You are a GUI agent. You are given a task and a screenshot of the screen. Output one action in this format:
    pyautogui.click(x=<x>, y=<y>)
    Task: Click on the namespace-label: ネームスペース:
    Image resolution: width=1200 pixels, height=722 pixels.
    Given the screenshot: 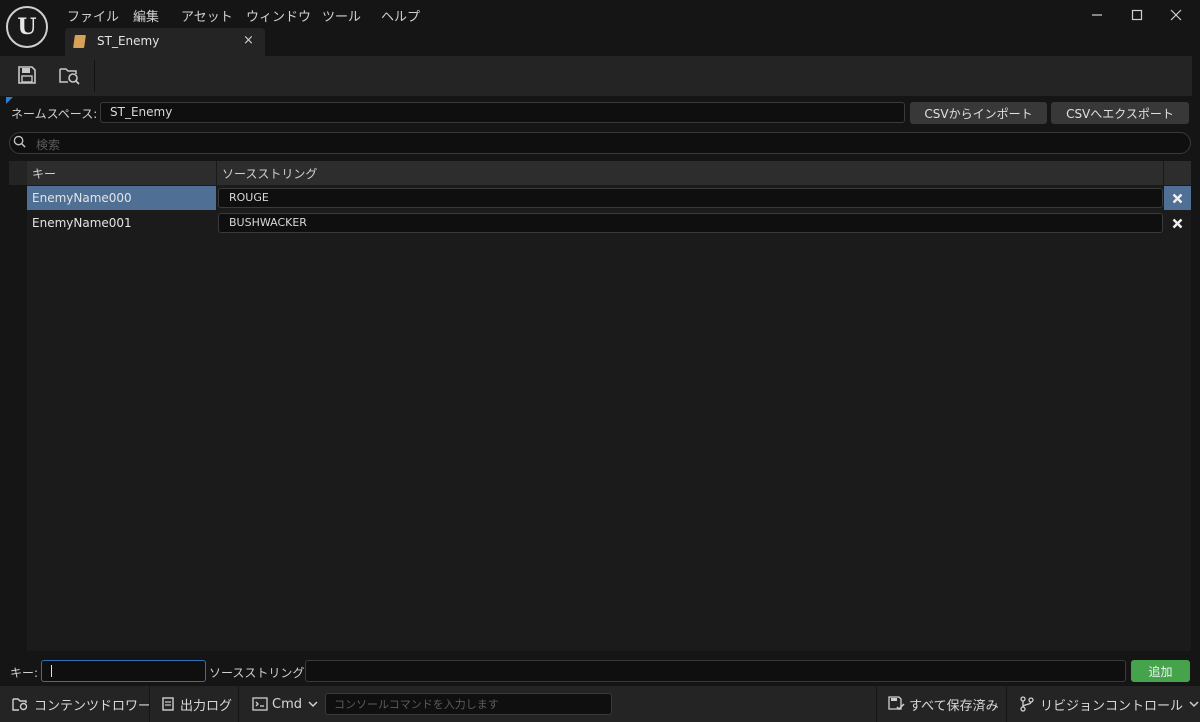 What is the action you would take?
    pyautogui.click(x=54, y=114)
    